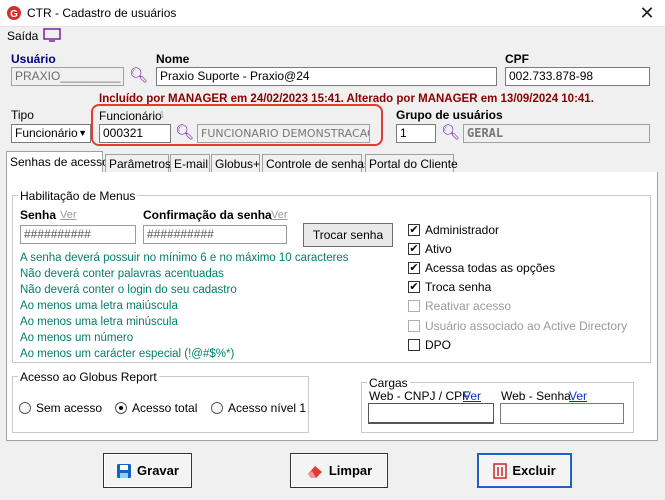 This screenshot has height=500, width=665. Describe the element at coordinates (88, 377) in the screenshot. I see `globus-report-group-label: Acesso ao Globus Report` at that location.